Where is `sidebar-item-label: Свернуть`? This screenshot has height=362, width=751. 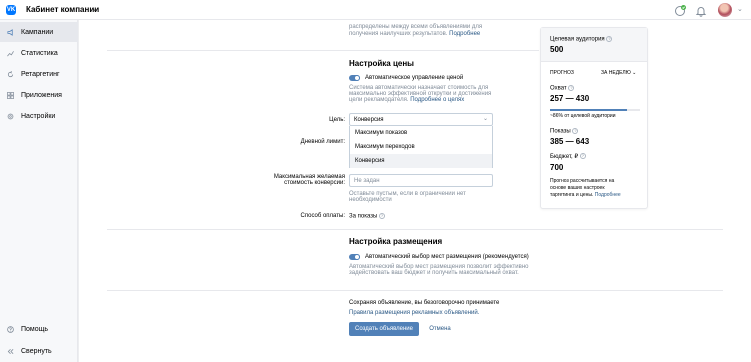
sidebar-item-label: Свернуть is located at coordinates (36, 351).